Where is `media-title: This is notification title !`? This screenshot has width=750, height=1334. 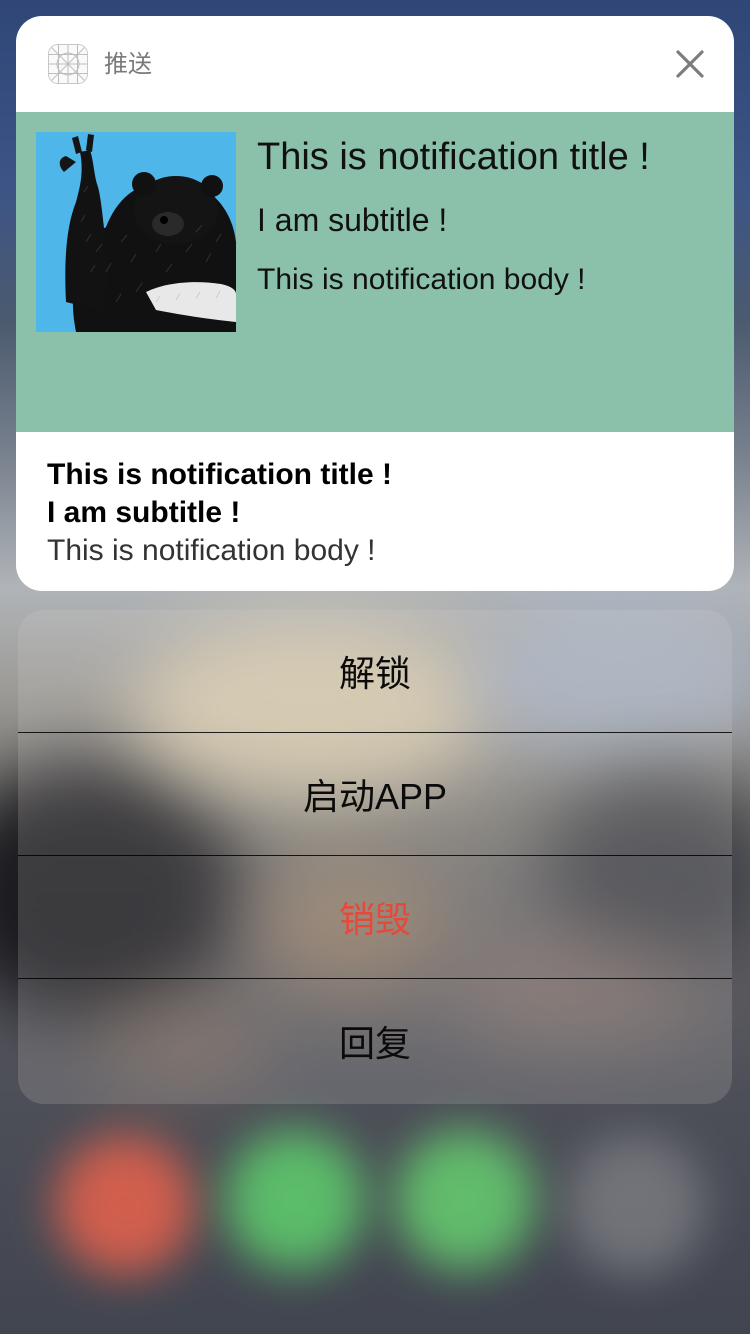
media-title: This is notification title ! is located at coordinates (453, 157).